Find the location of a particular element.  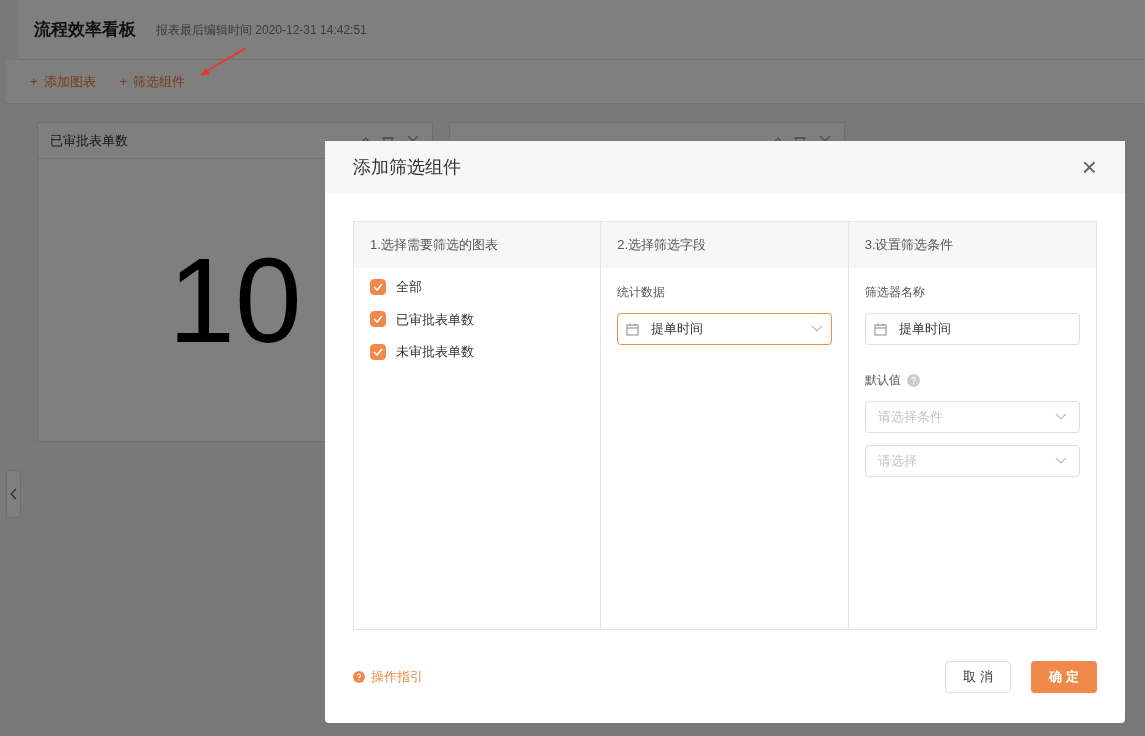

toolbar-button: + 添加图表 is located at coordinates (63, 81).